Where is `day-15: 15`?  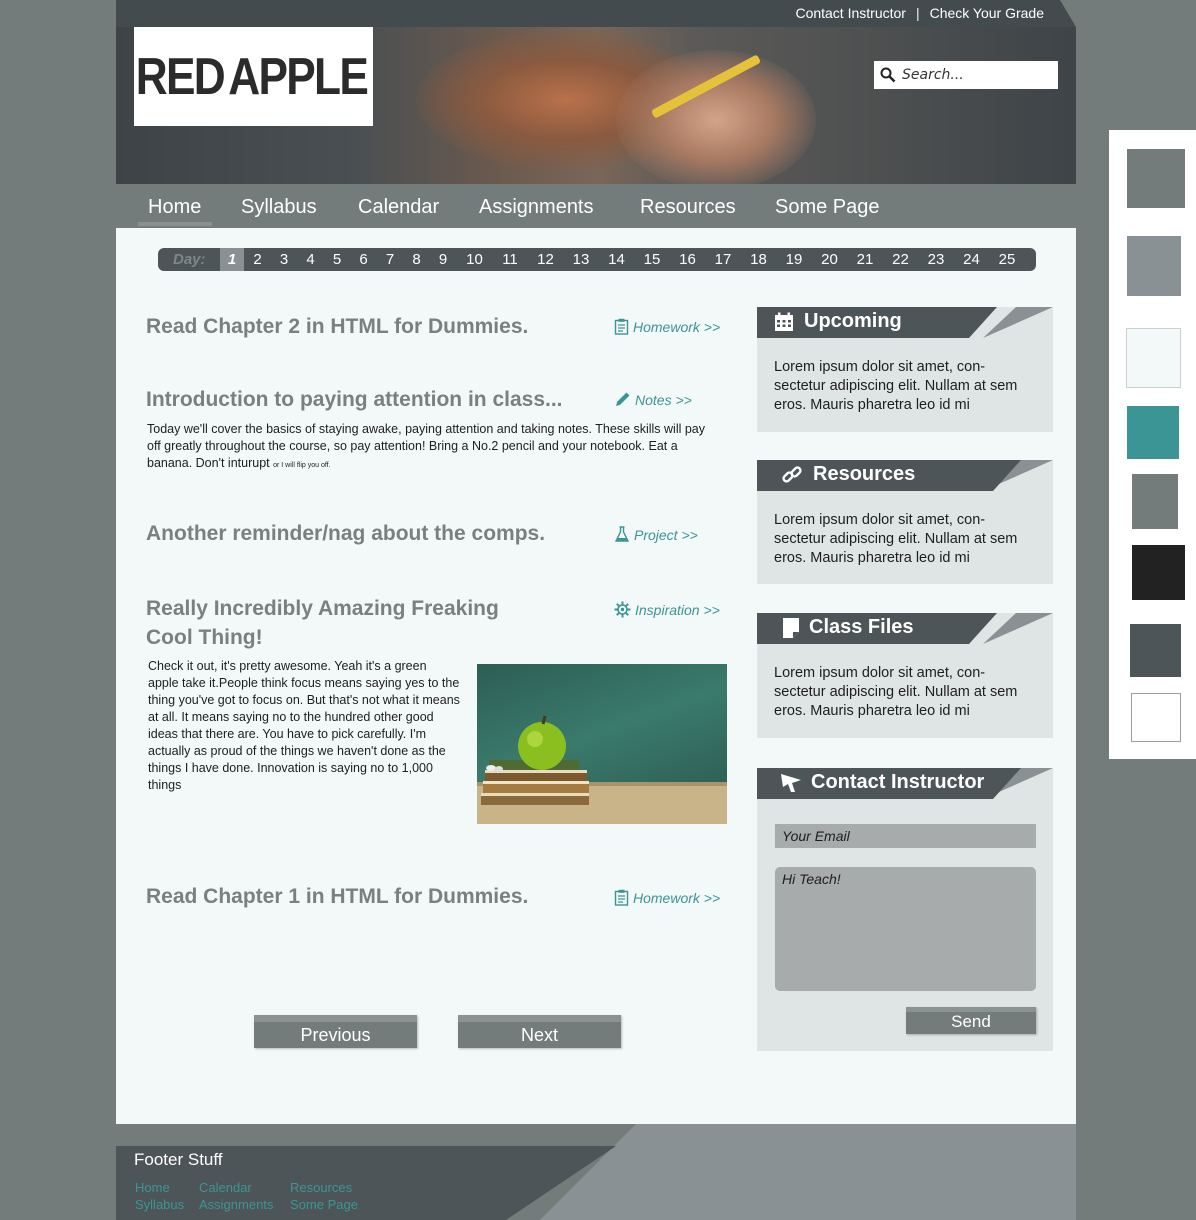
day-15: 15 is located at coordinates (652, 259).